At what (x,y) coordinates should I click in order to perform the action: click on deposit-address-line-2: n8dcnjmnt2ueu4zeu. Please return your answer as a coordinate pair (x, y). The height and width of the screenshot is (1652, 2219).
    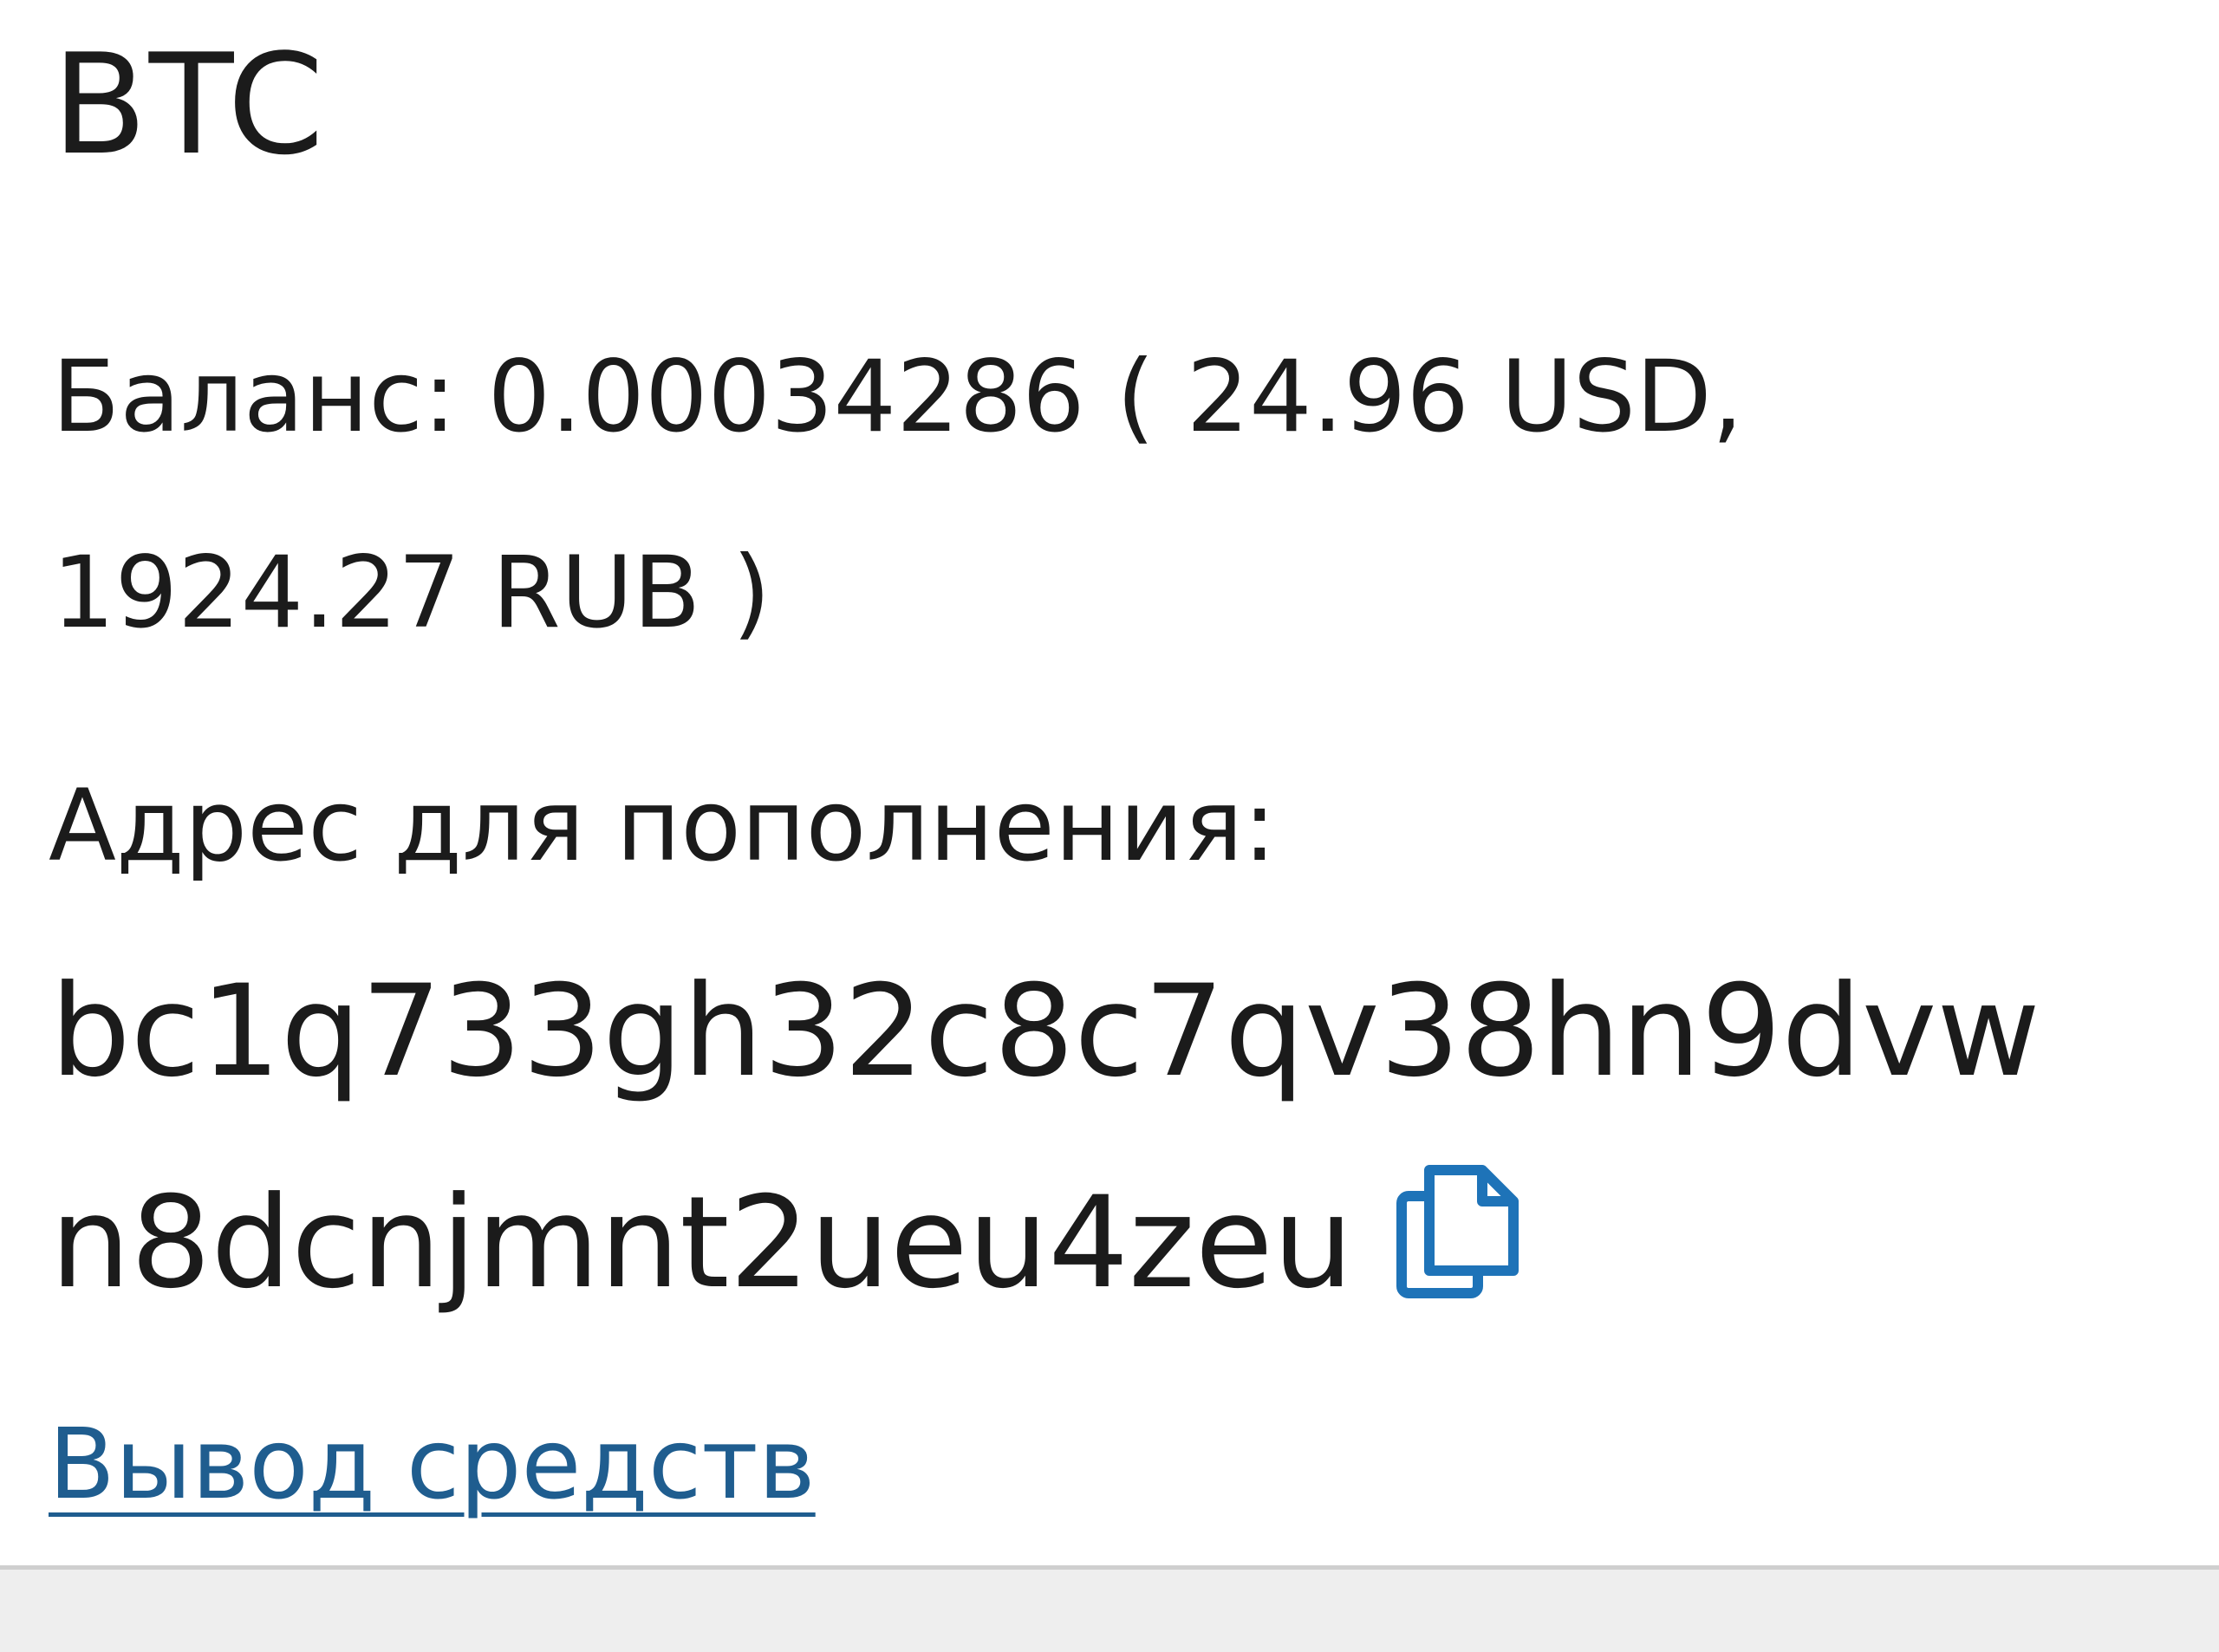
    Looking at the image, I should click on (1045, 1243).